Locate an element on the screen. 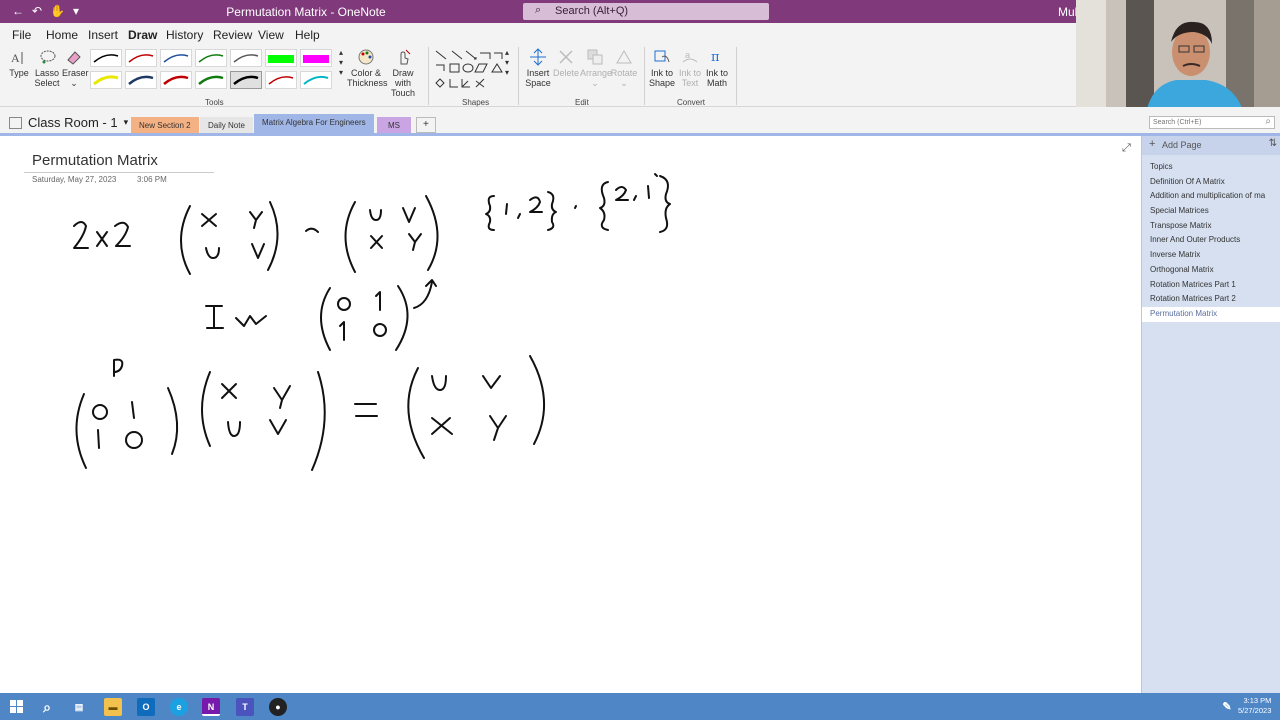  outlook-icon: O is located at coordinates (146, 707).